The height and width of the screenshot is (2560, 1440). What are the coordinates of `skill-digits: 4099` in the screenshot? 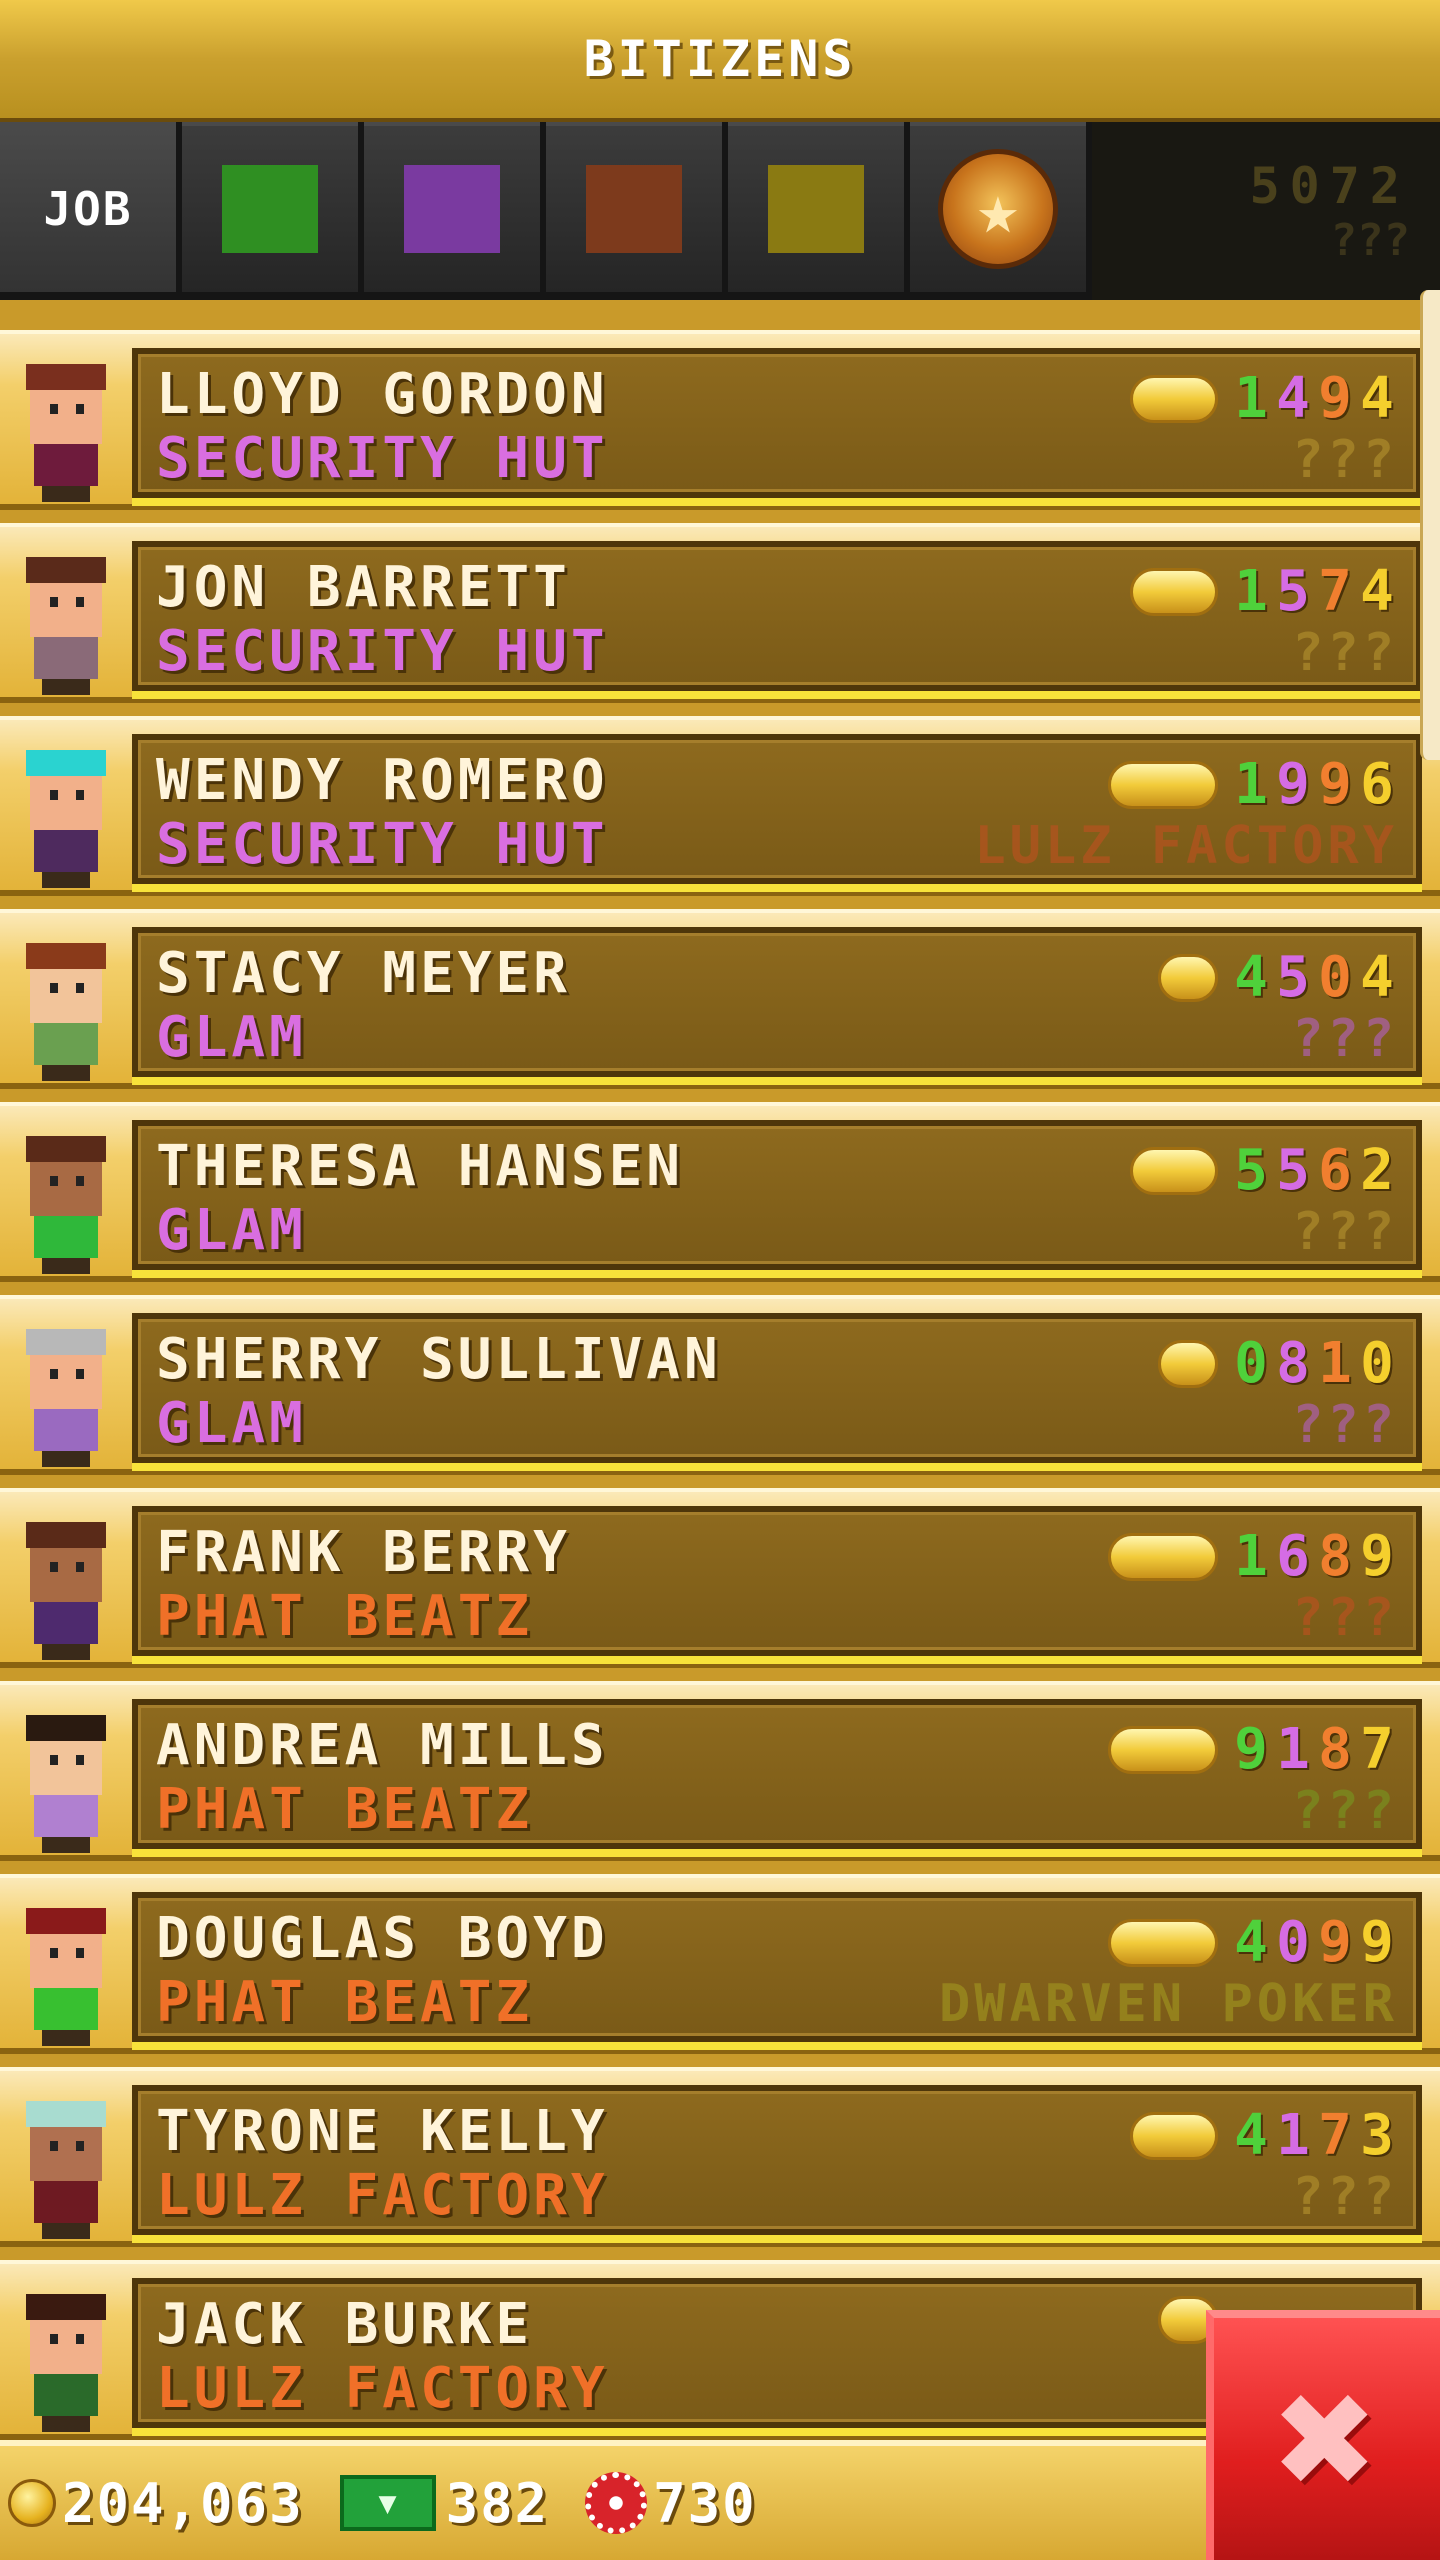 It's located at (1253, 1942).